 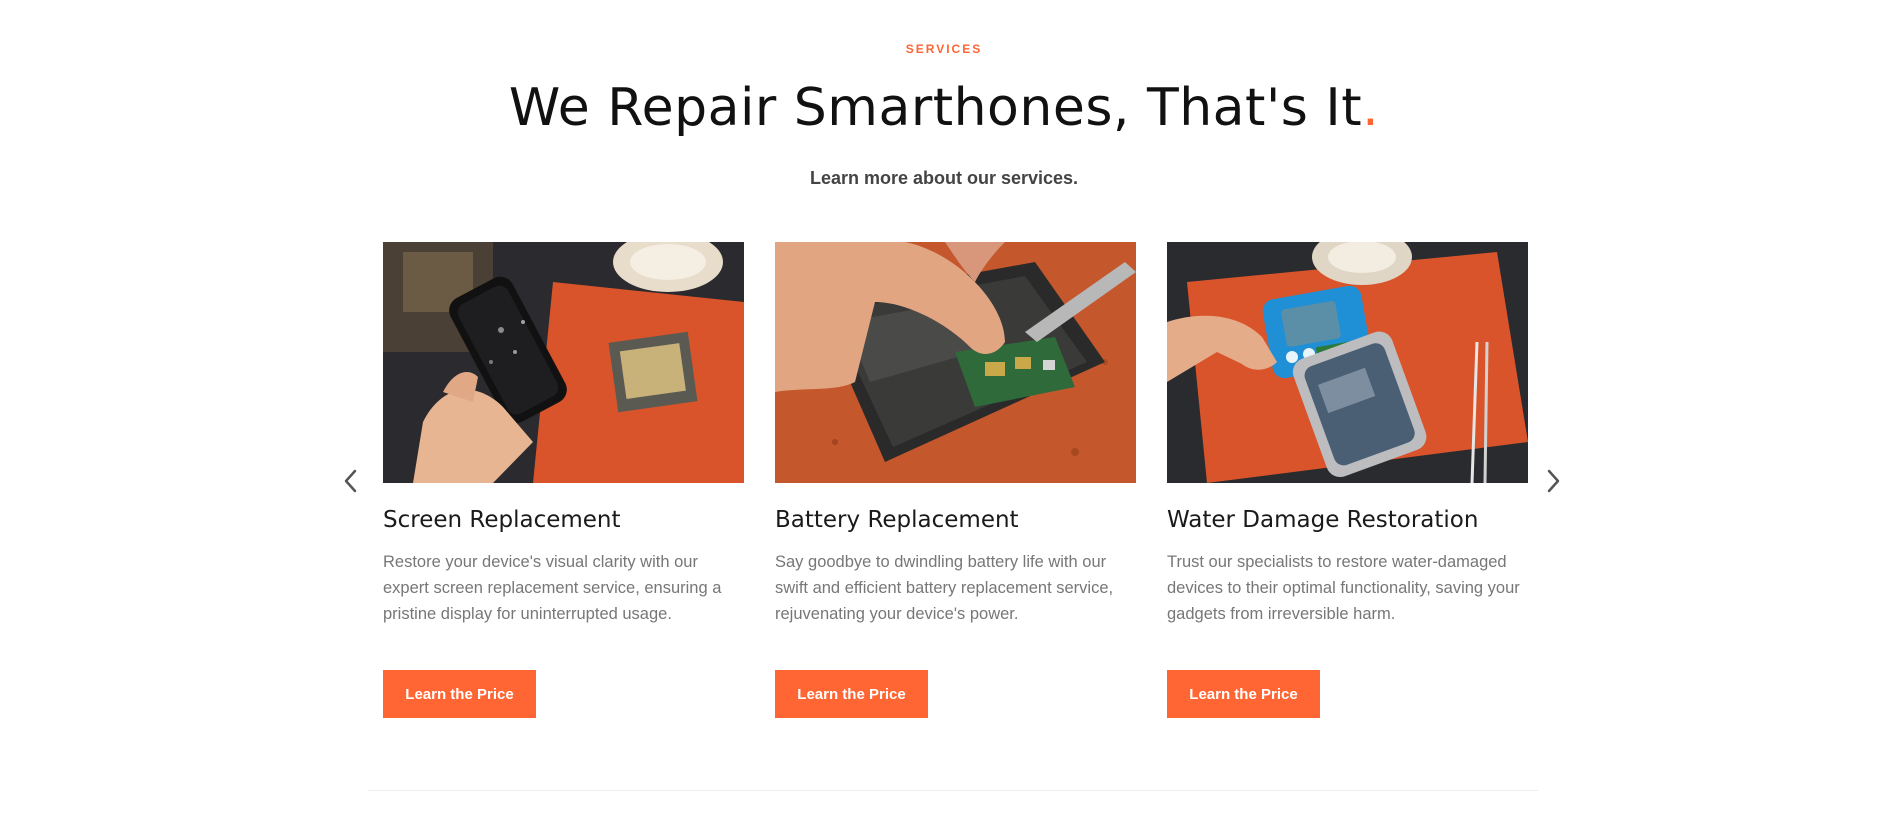 I want to click on chevron-right-icon, so click(x=1553, y=481).